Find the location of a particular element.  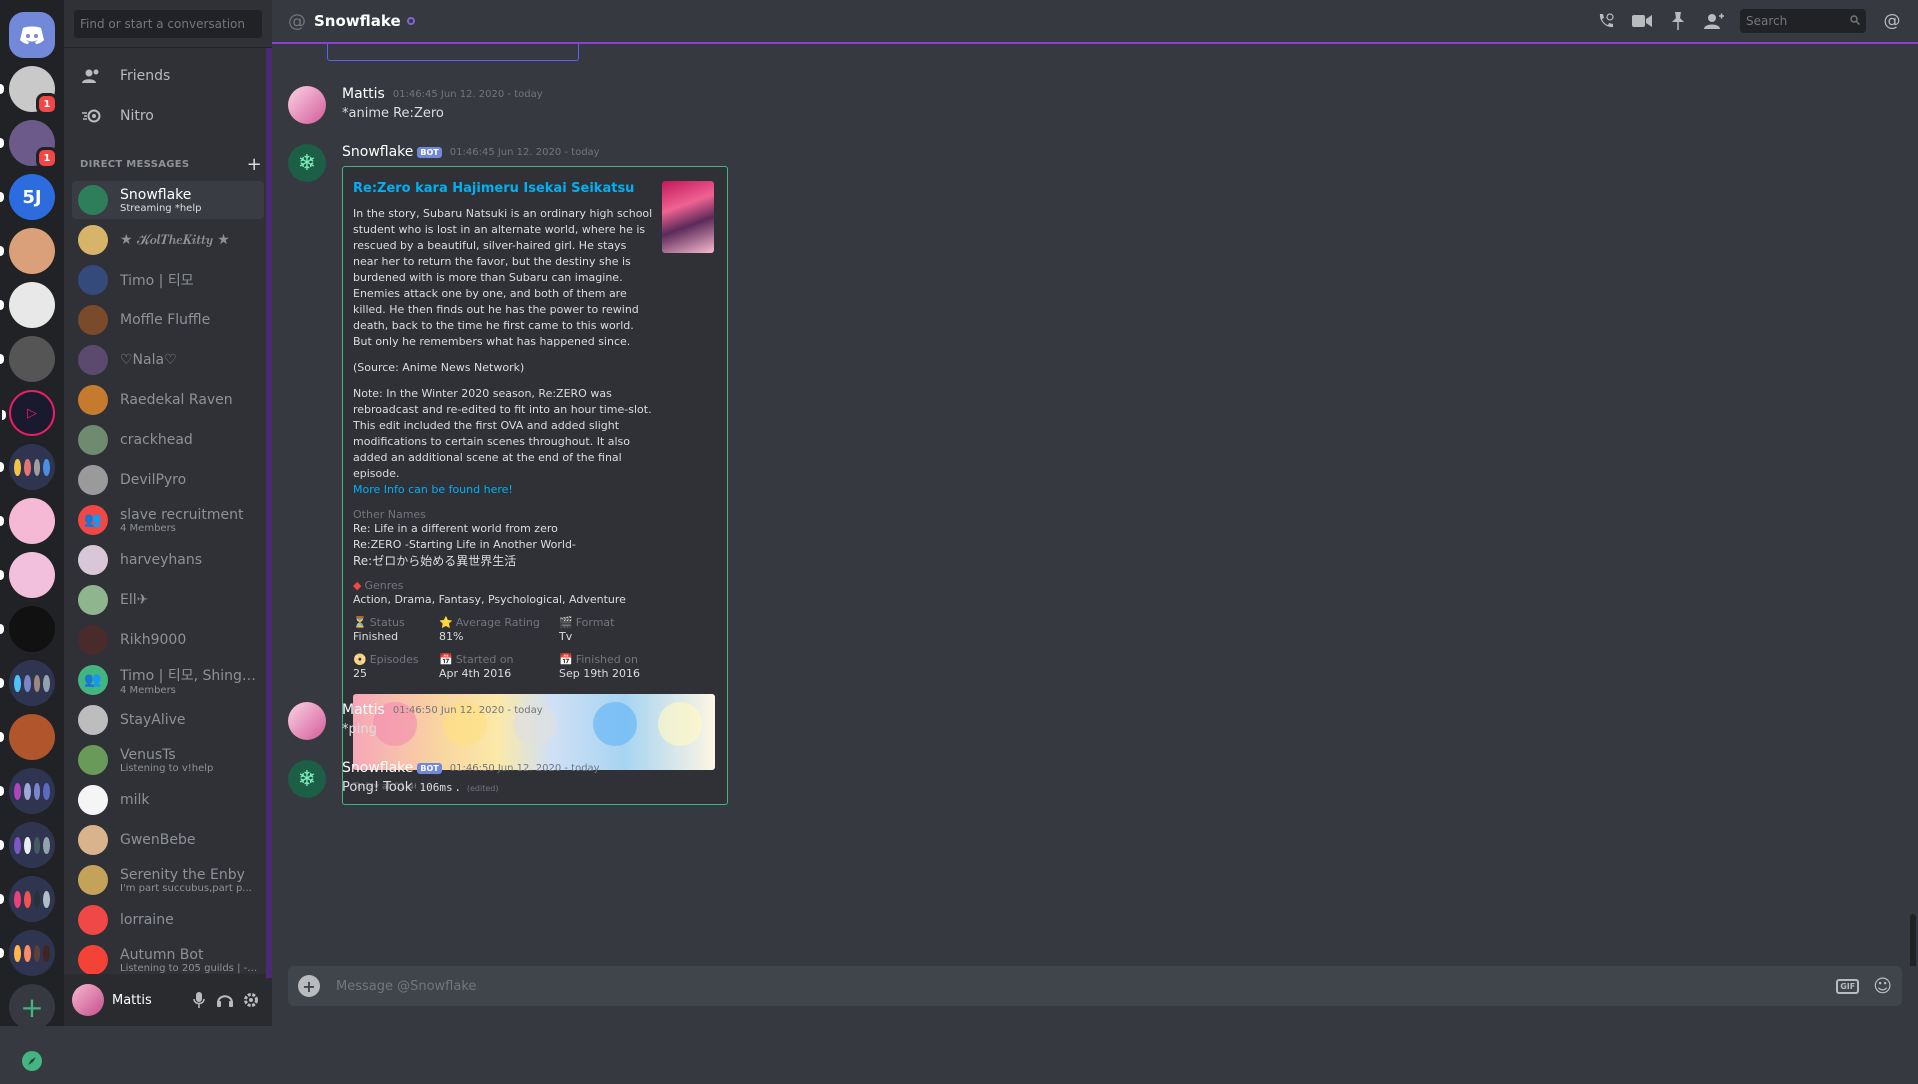

start-voice-call-icon is located at coordinates (1606, 21).